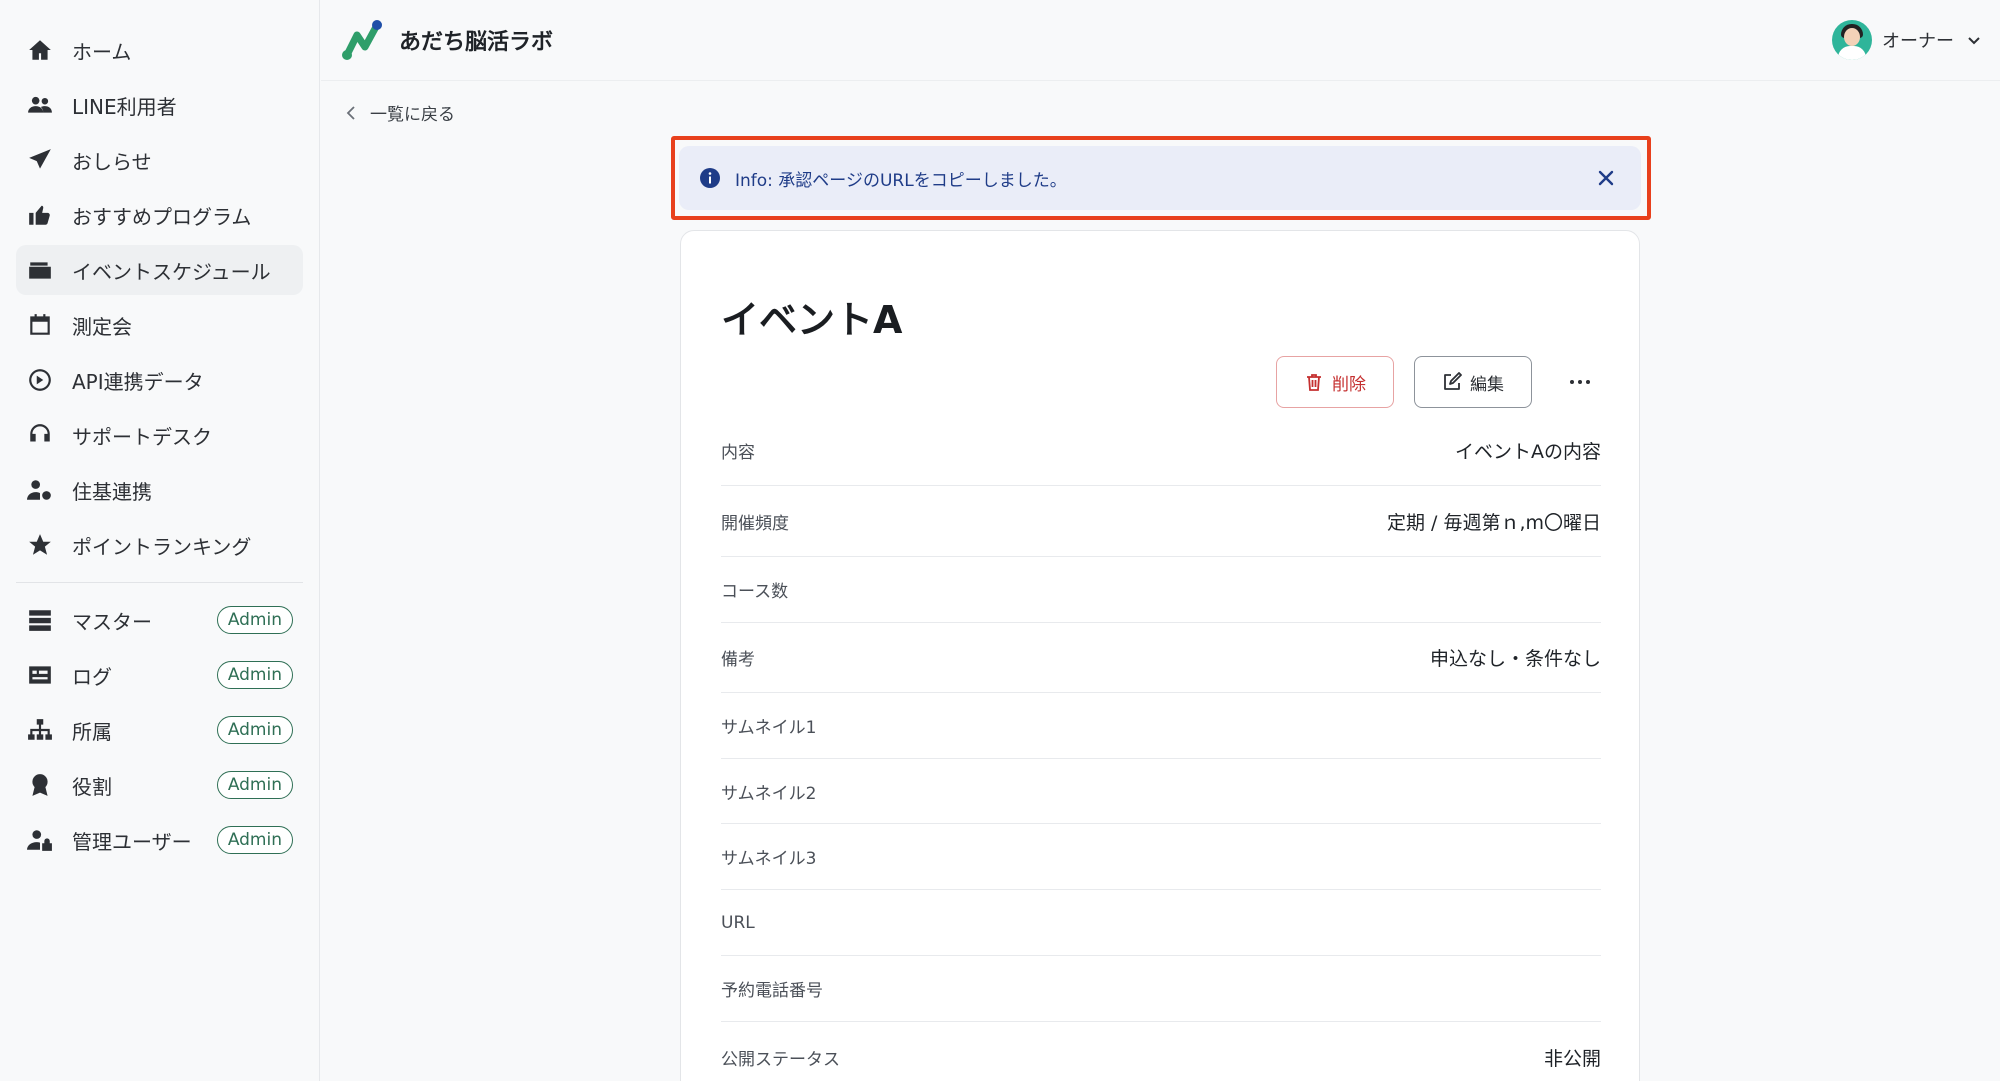 This screenshot has width=2000, height=1081. I want to click on row-label: コース数, so click(755, 592).